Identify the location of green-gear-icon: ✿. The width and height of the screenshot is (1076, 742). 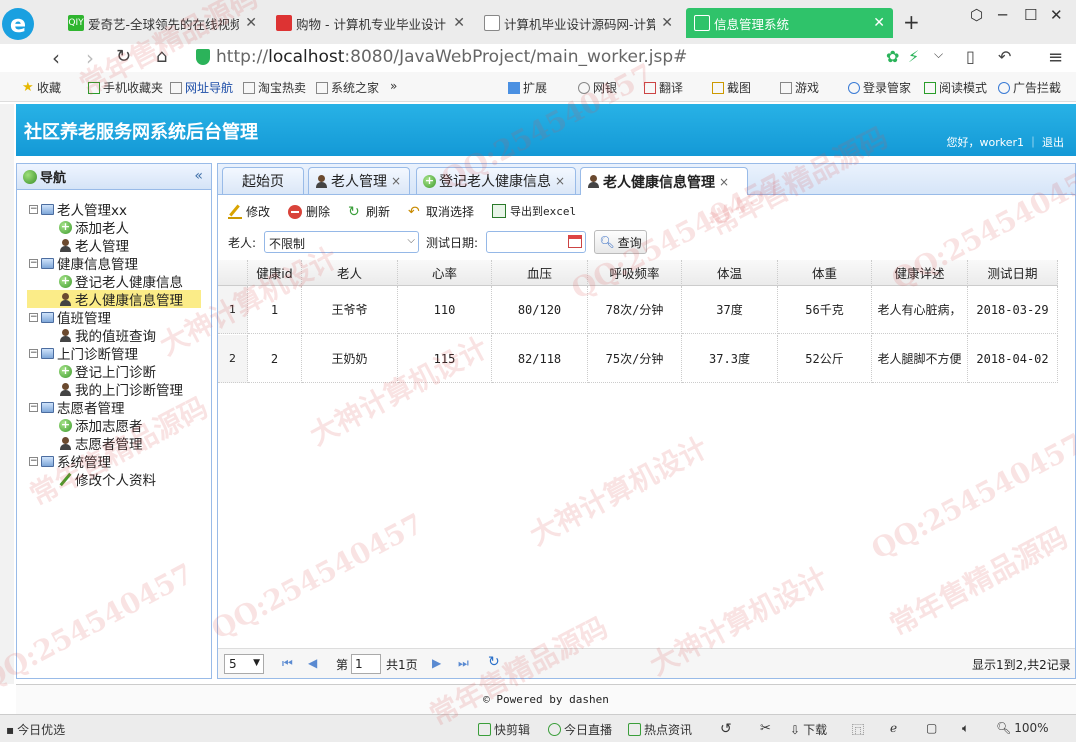
(892, 56).